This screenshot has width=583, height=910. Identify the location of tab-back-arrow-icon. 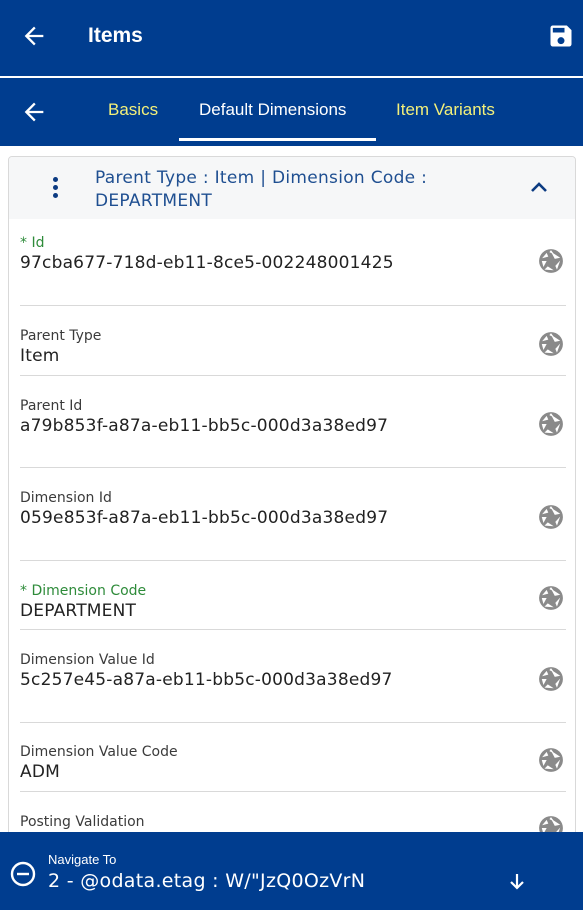
(34, 112).